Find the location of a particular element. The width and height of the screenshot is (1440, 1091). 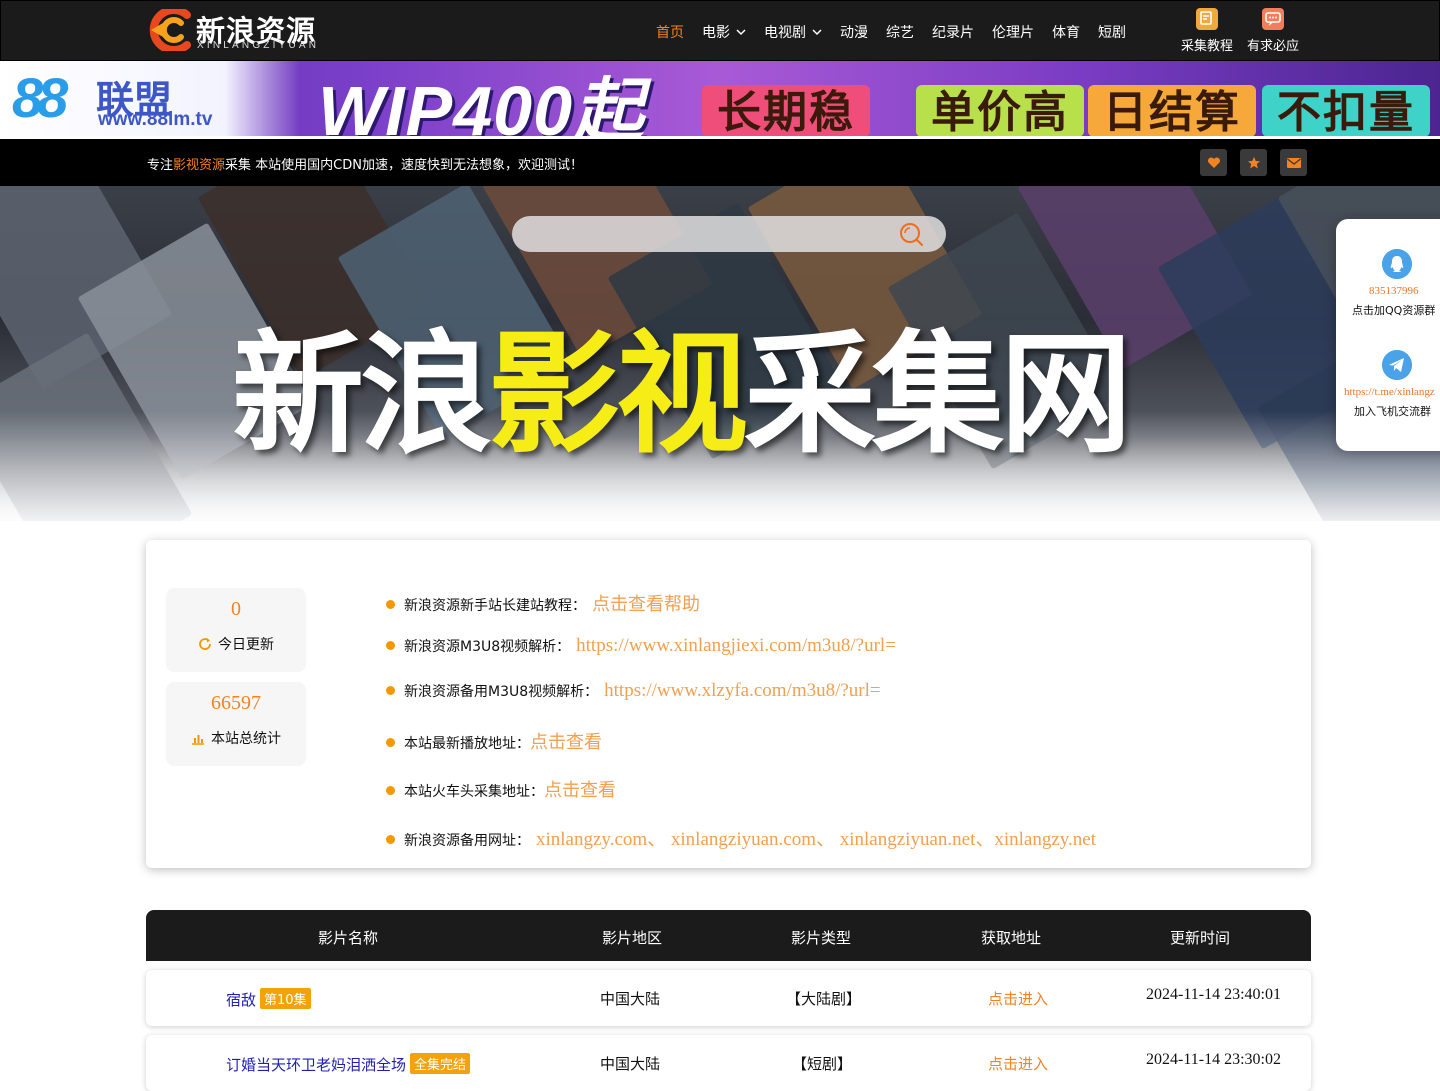

site-logo: 新浪资源 XINLANGZIYUAN is located at coordinates (234, 30).